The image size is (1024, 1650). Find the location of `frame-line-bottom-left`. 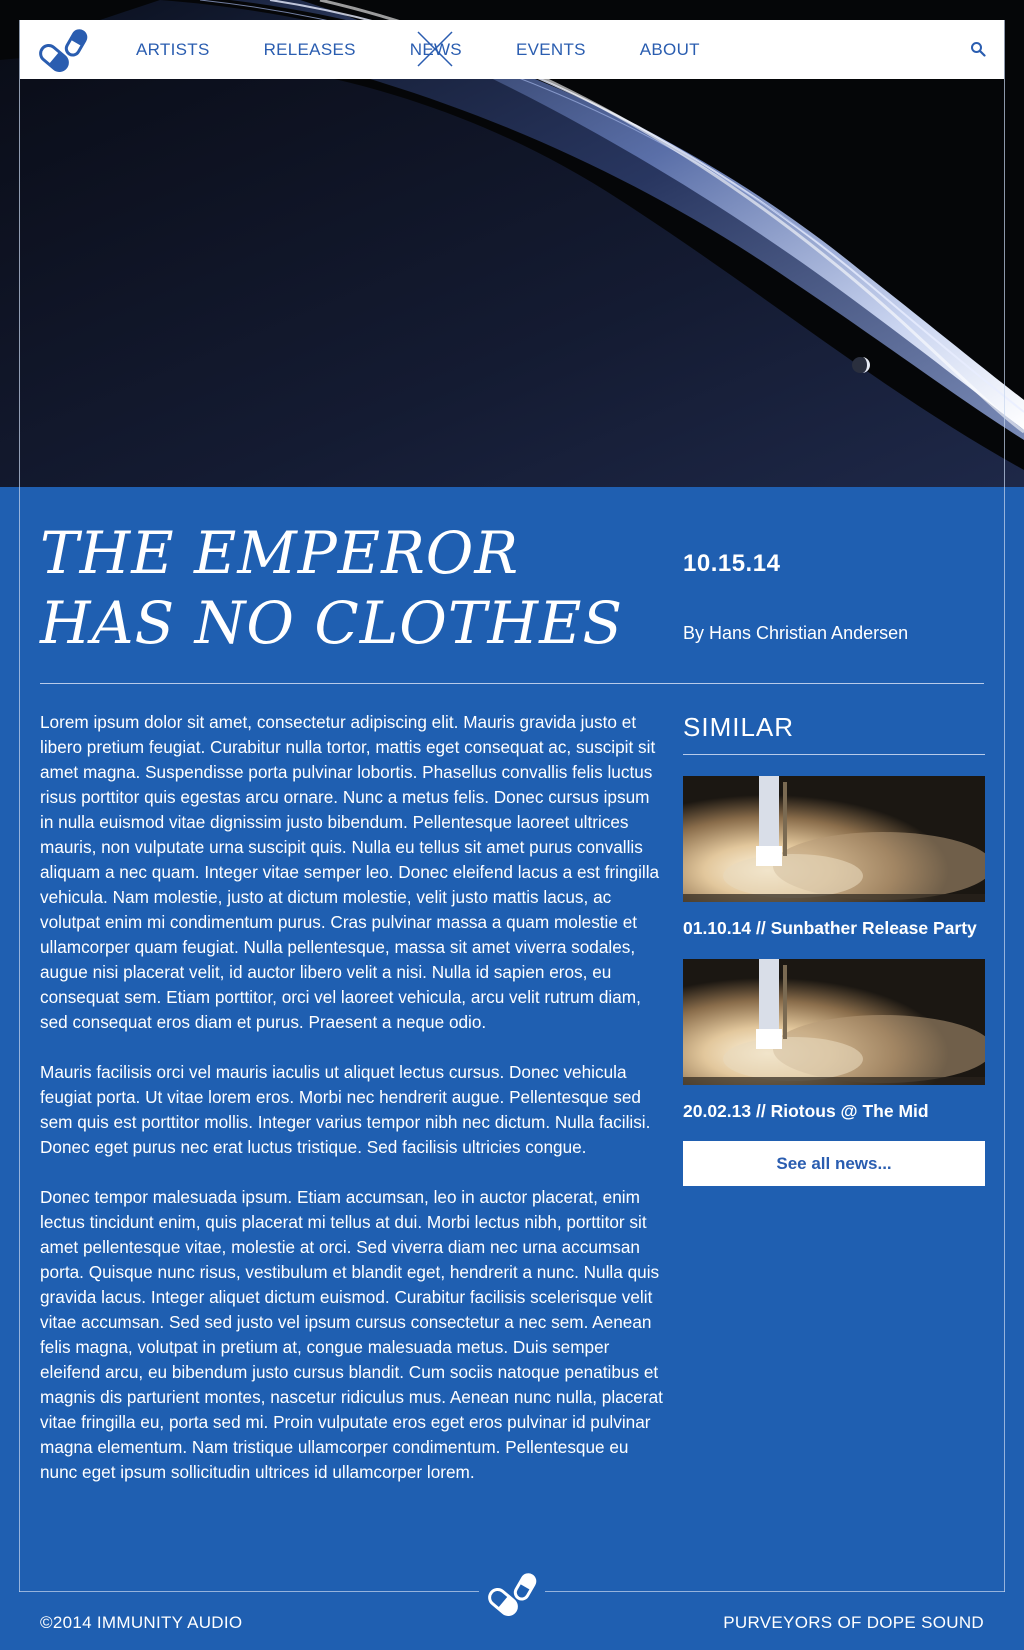

frame-line-bottom-left is located at coordinates (249, 1591).